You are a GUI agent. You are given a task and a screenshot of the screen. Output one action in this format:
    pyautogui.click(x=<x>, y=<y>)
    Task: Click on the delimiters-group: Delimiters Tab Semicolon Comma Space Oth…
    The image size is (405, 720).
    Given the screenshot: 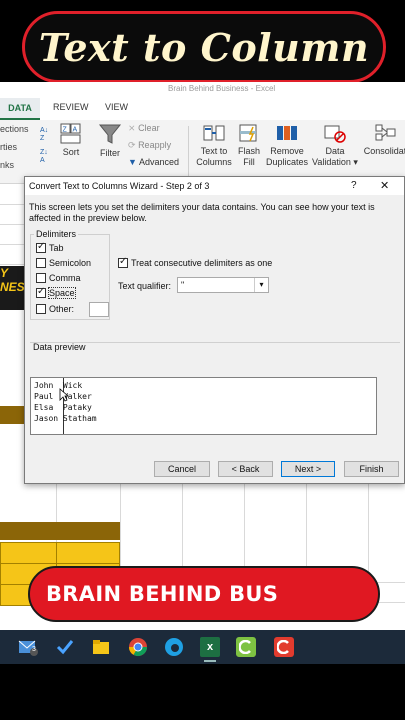 What is the action you would take?
    pyautogui.click(x=70, y=274)
    